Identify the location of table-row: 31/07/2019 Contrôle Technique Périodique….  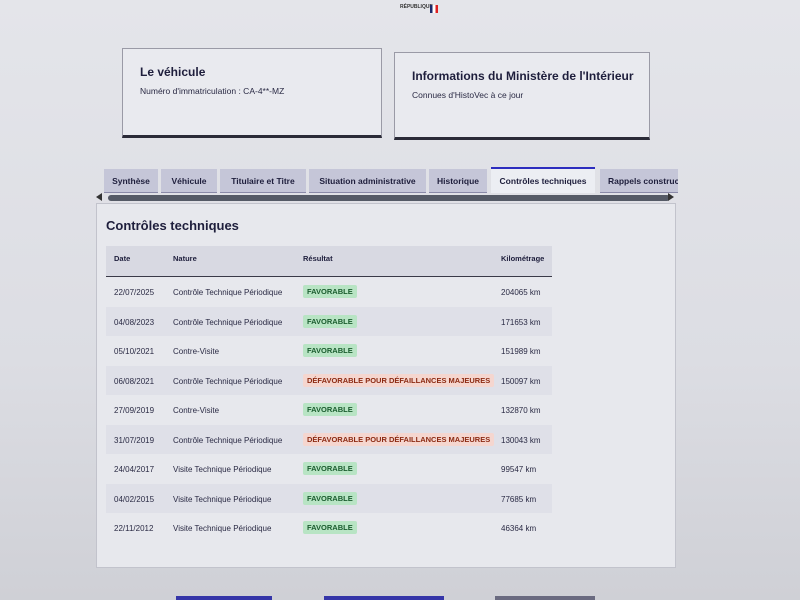
(329, 439).